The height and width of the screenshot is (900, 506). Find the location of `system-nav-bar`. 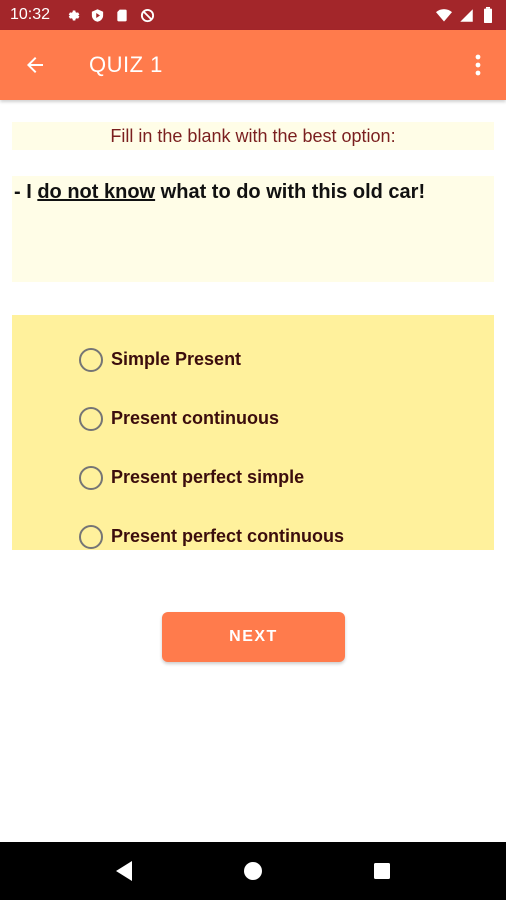

system-nav-bar is located at coordinates (253, 871).